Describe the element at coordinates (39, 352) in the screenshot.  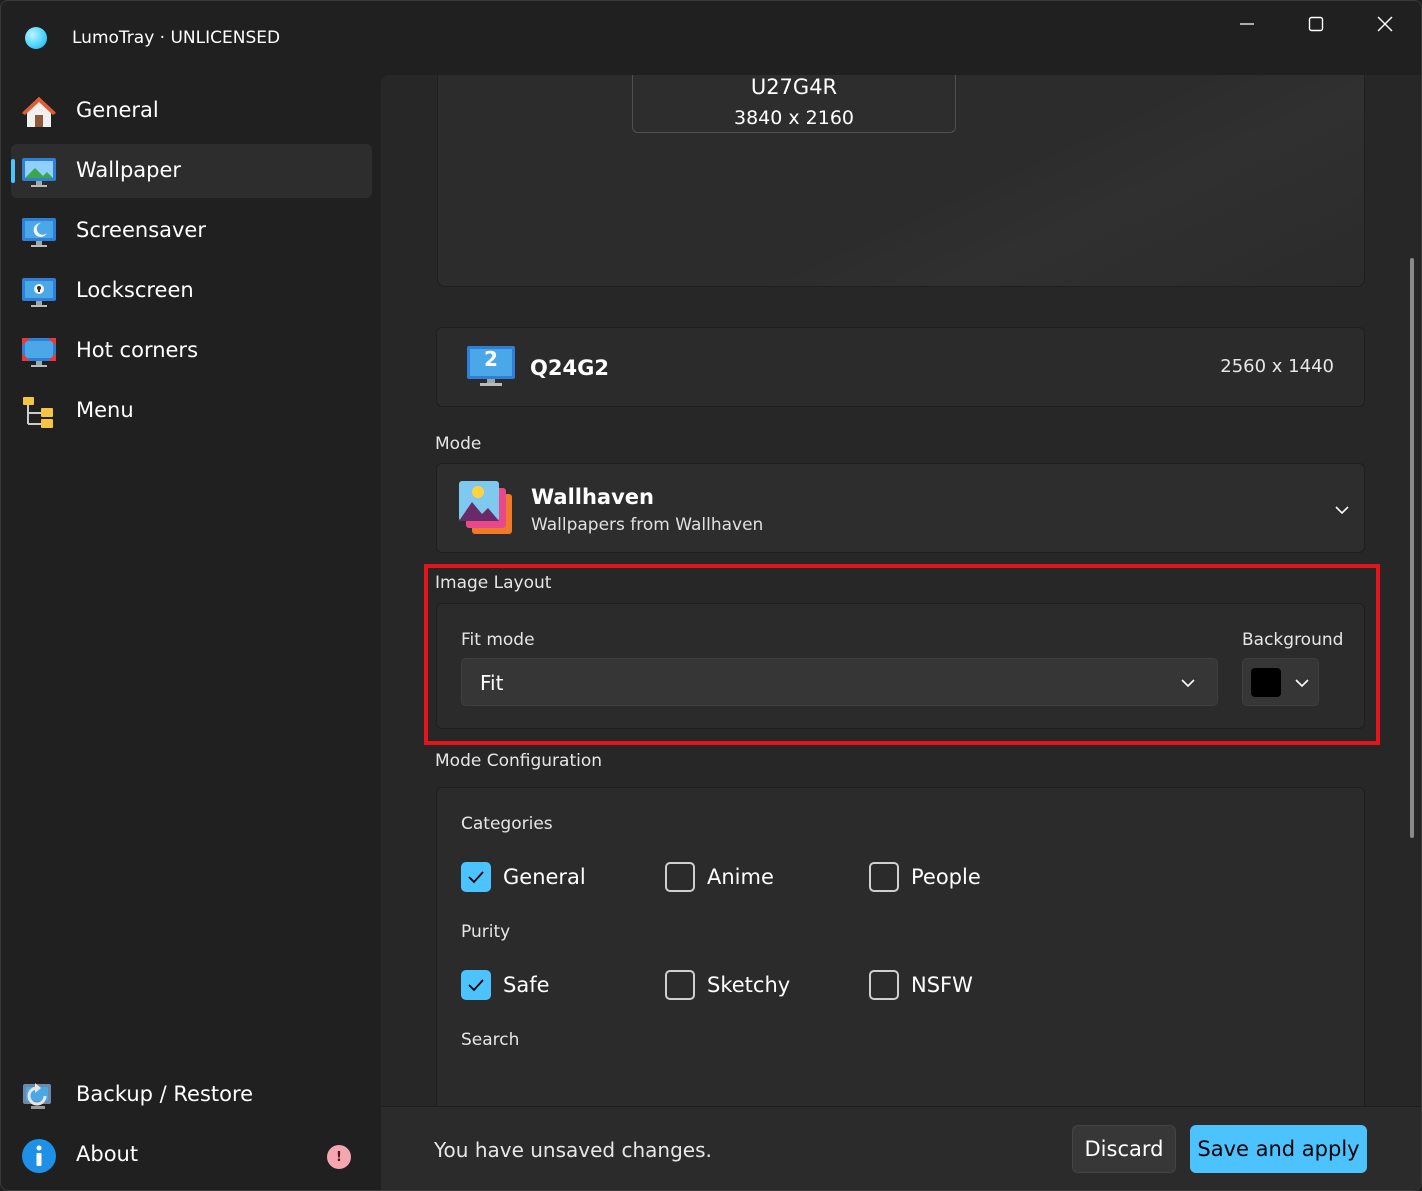
I see `hot-corners-icon` at that location.